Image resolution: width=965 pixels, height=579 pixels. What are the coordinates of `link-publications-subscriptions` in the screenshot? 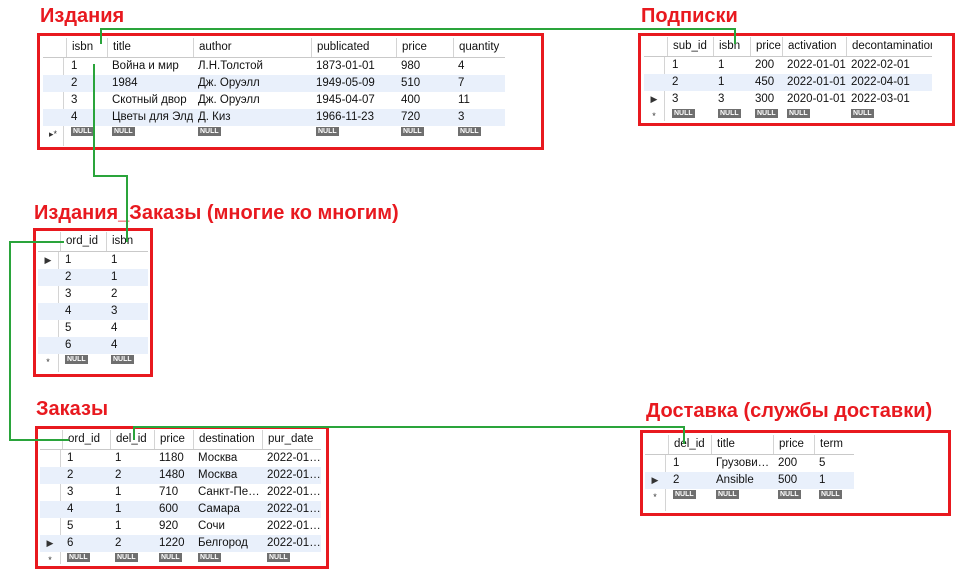 It's located at (418, 36).